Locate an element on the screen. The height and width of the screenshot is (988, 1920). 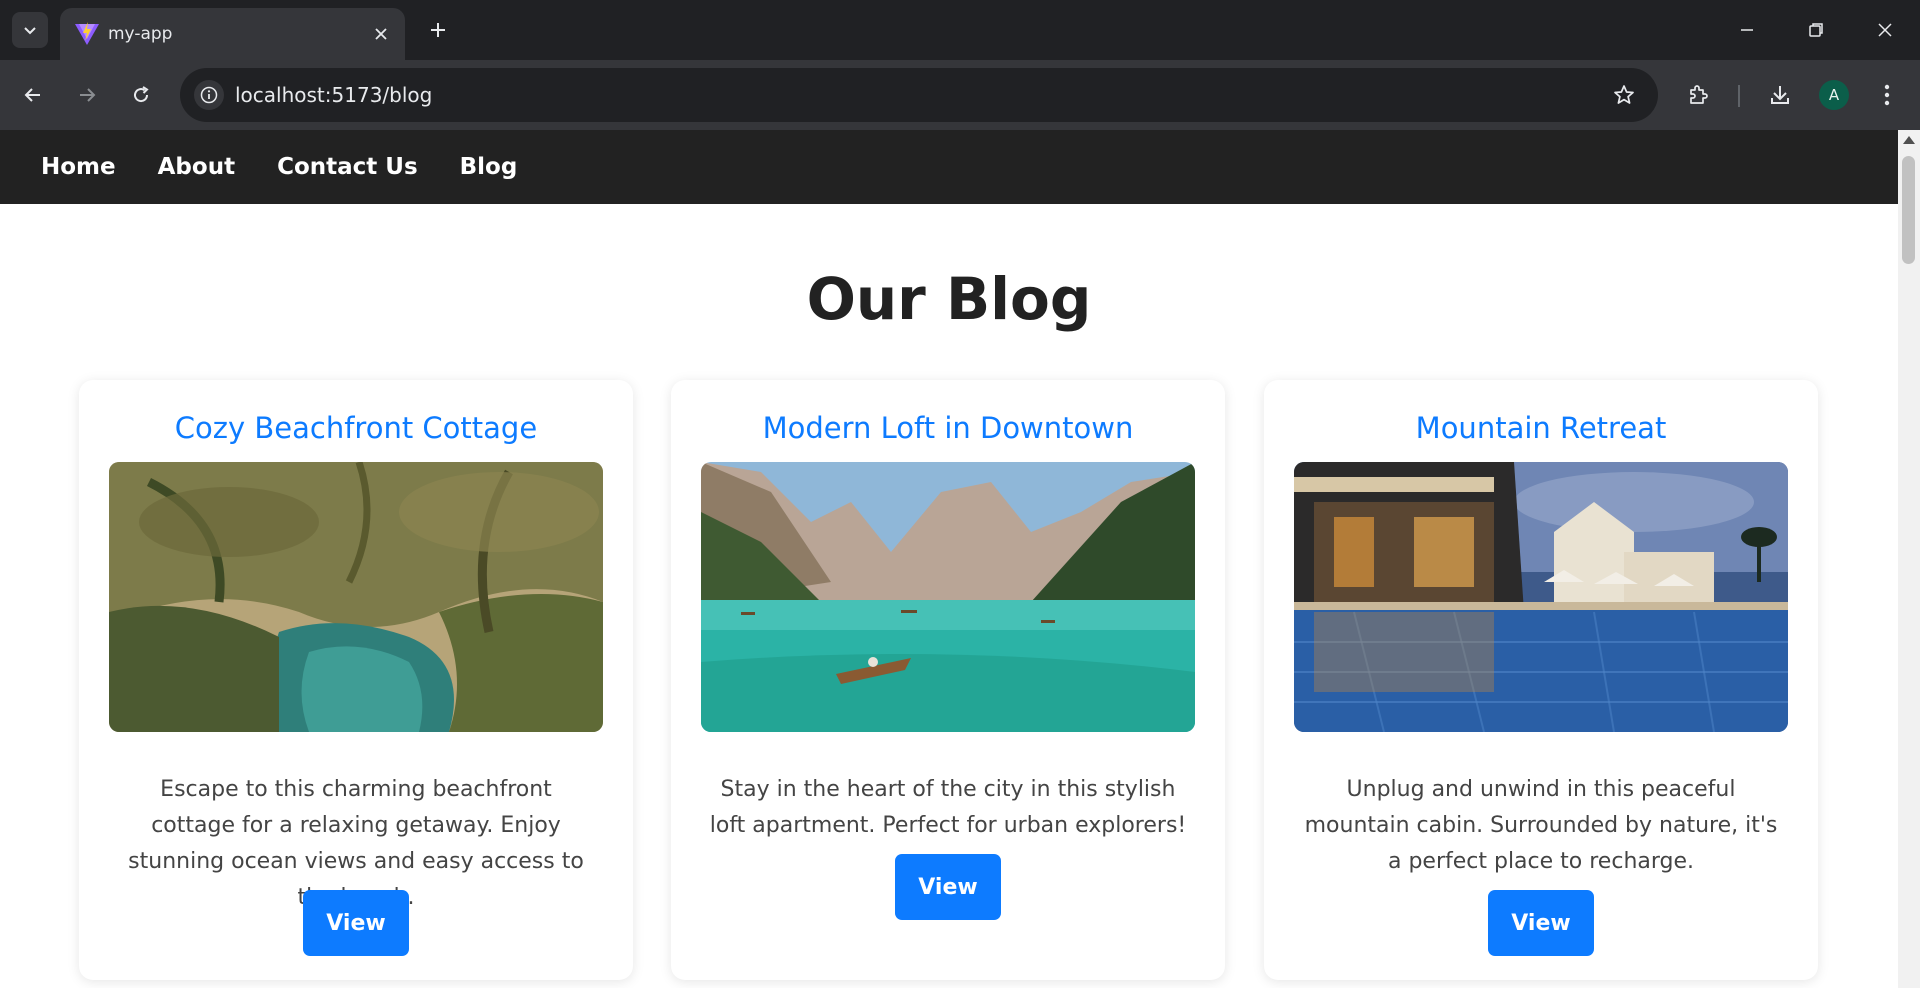
mountain-lake-image is located at coordinates (948, 597).